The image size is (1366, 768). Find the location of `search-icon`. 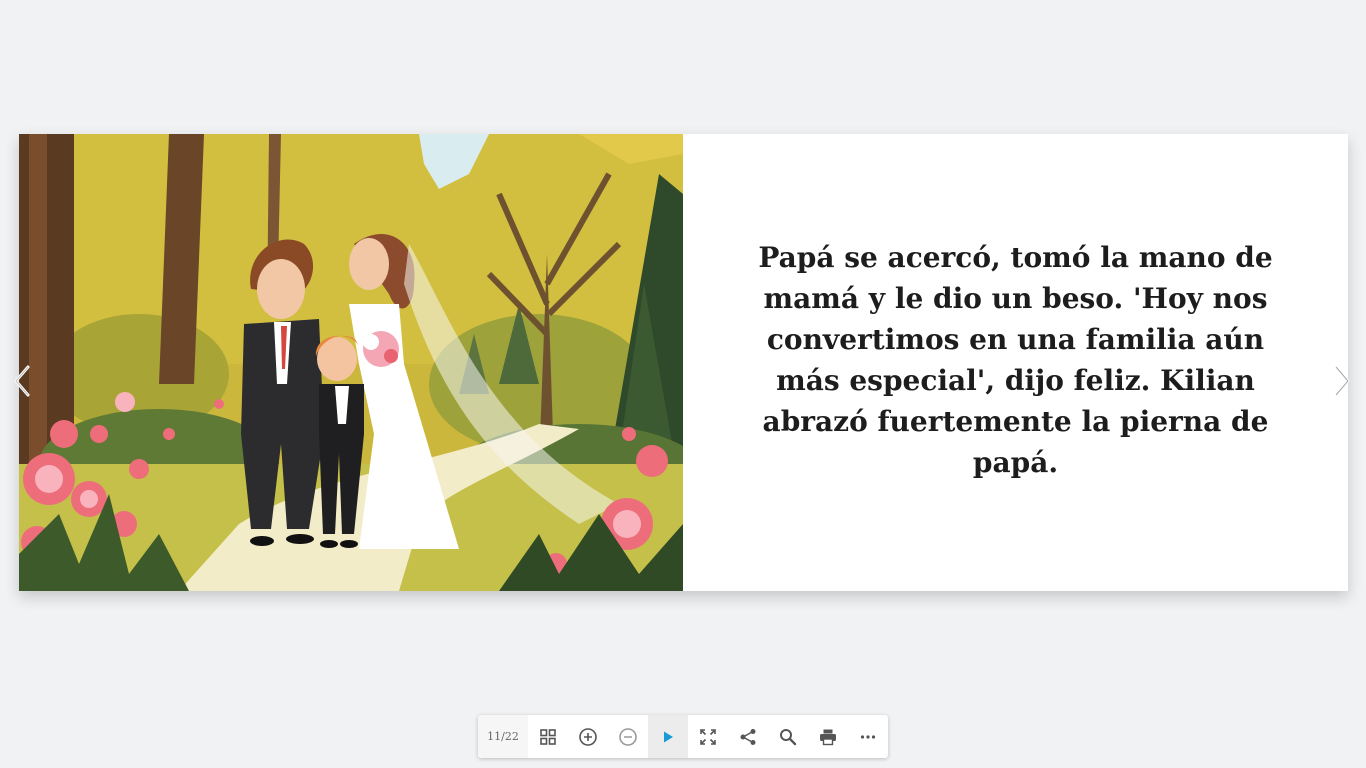

search-icon is located at coordinates (788, 736).